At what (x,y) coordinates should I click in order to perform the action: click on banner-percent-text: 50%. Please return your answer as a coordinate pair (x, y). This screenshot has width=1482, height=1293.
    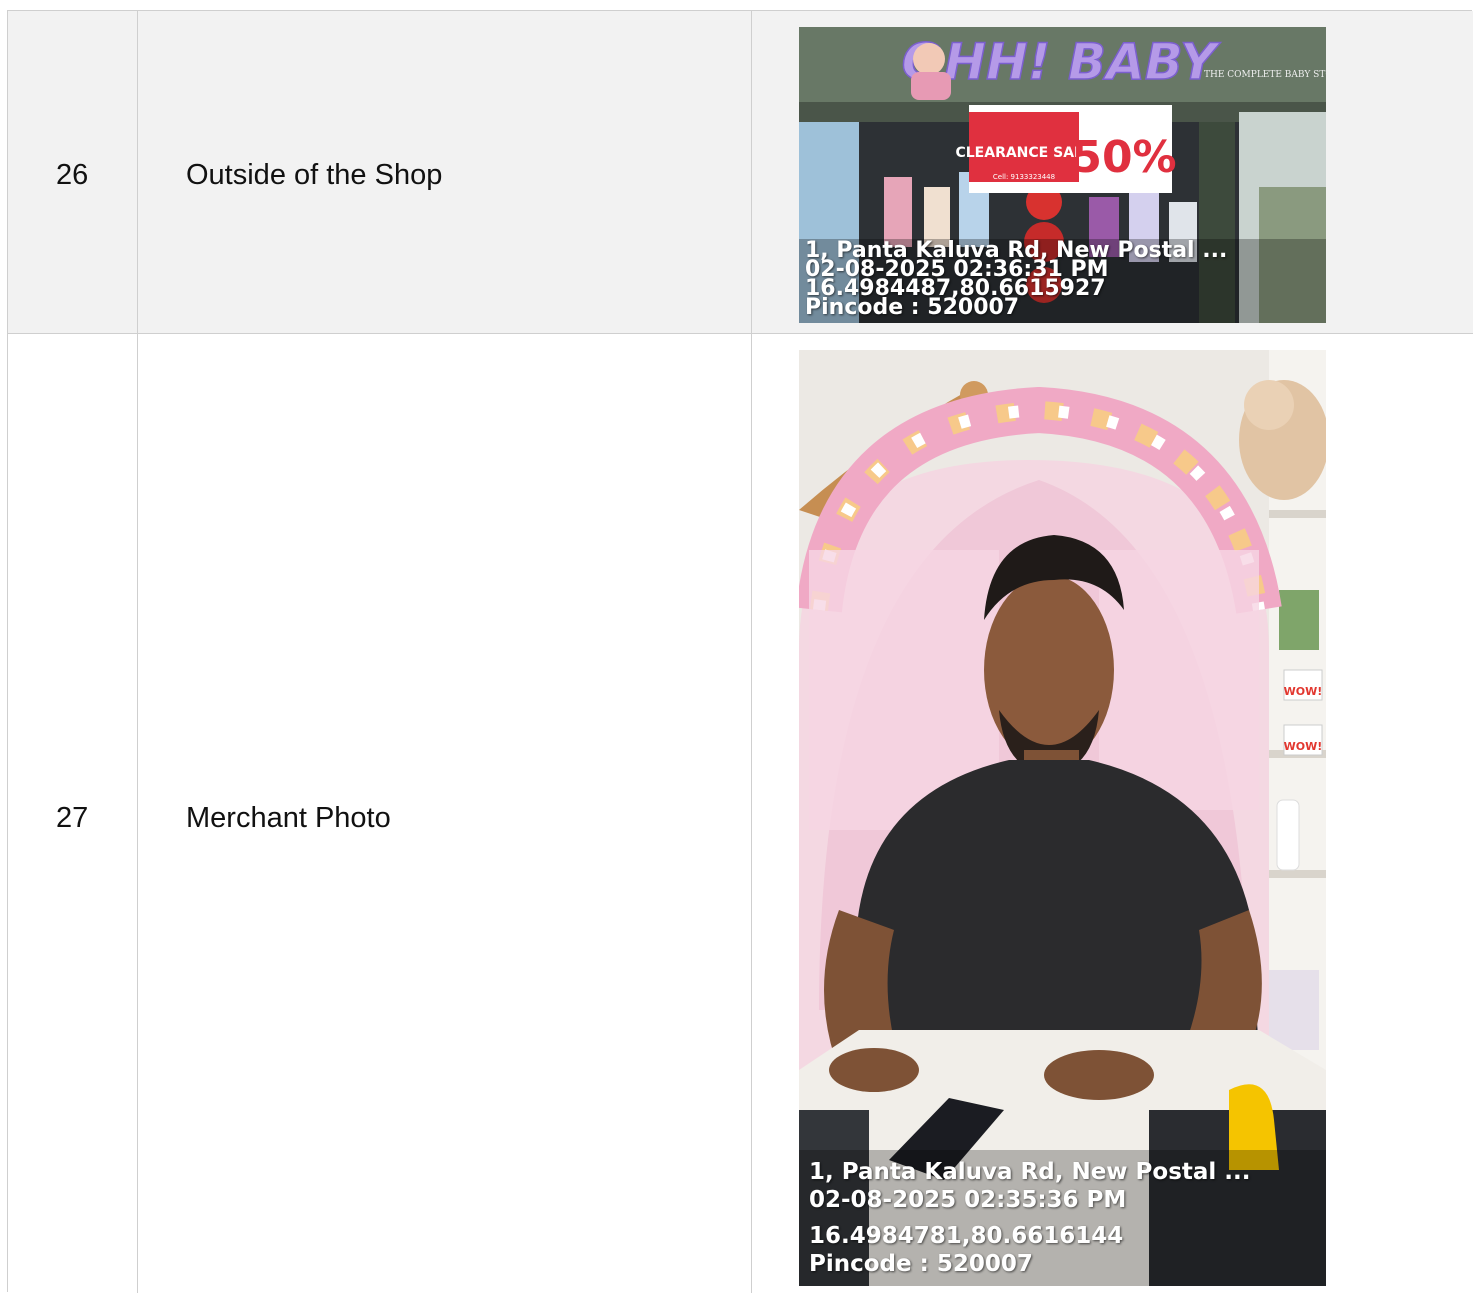
    Looking at the image, I should click on (1123, 157).